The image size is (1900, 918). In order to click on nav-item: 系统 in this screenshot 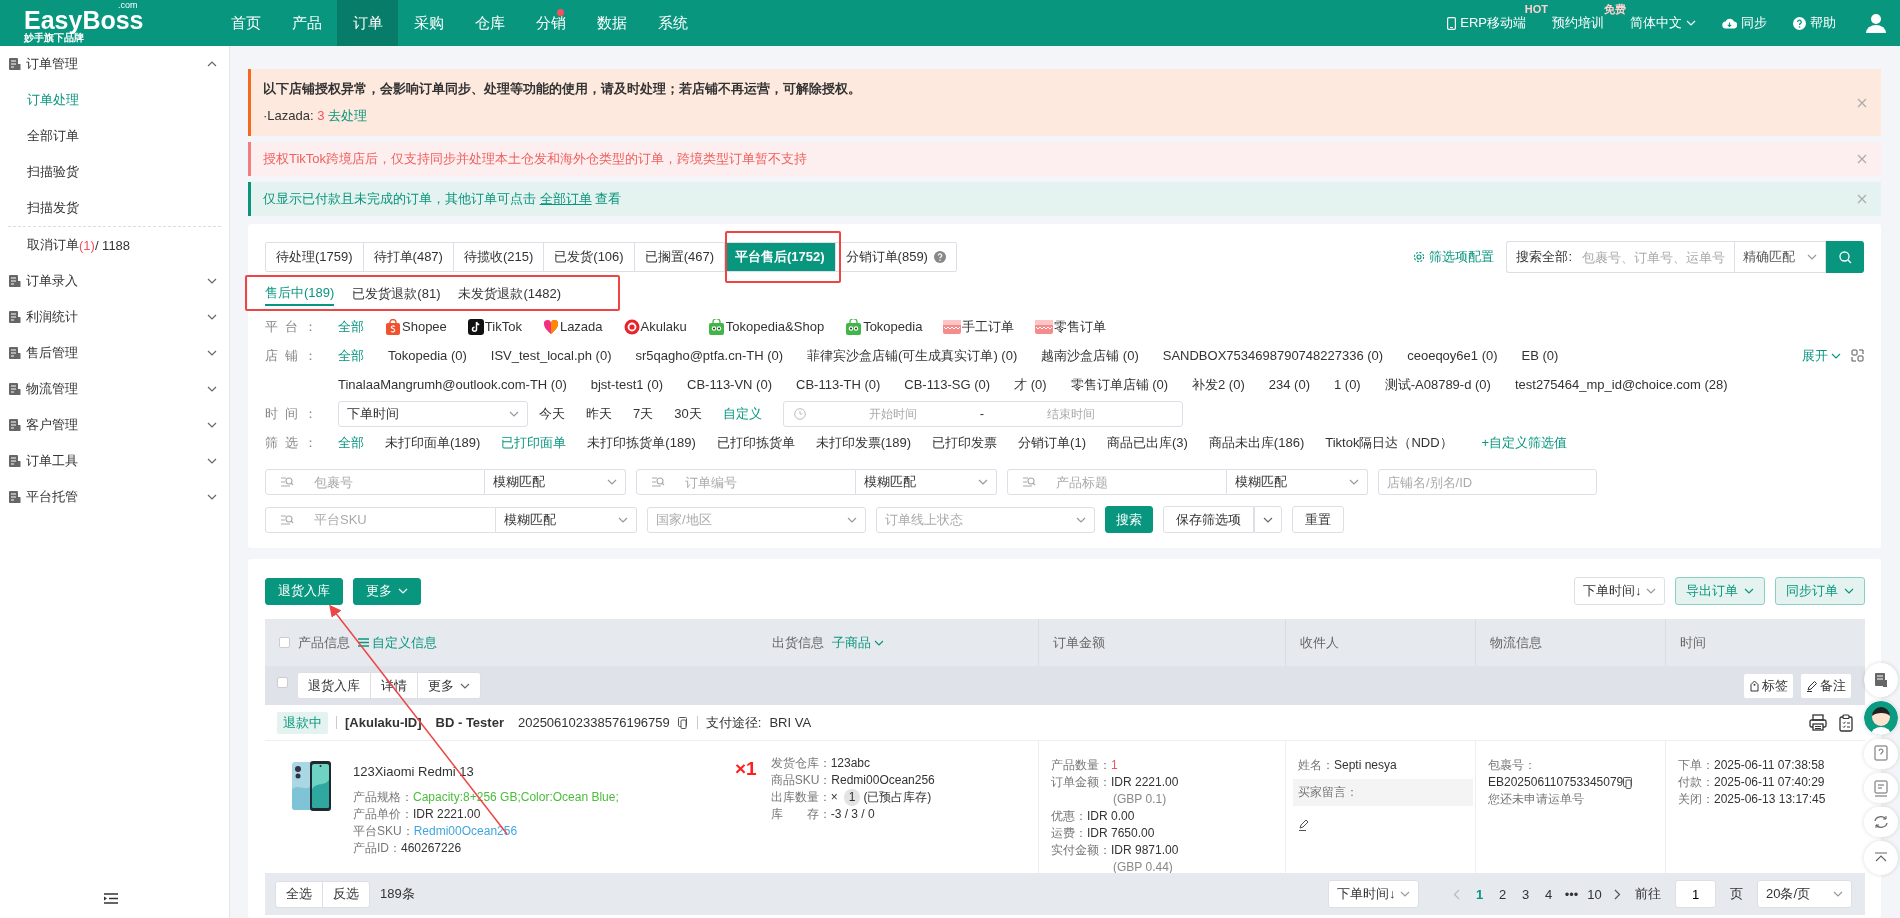, I will do `click(672, 23)`.